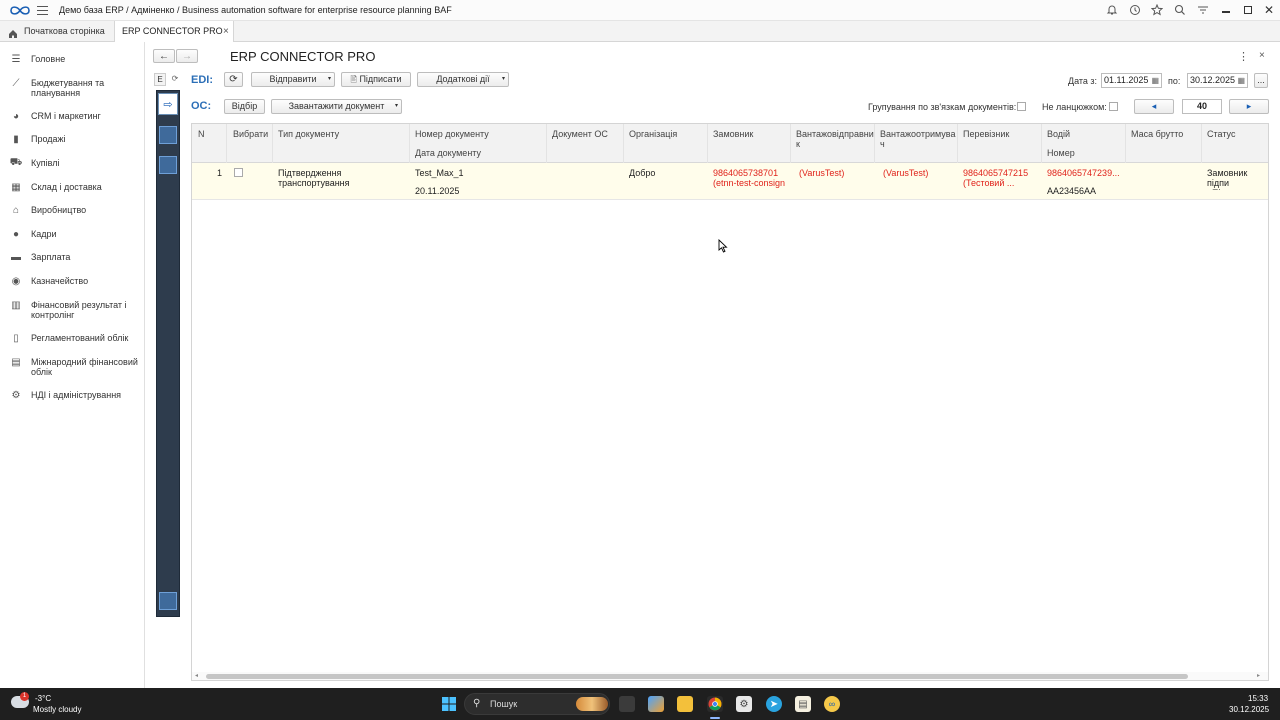 The width and height of the screenshot is (1280, 720). I want to click on col-header-doc-type: Тип документу, so click(308, 134).